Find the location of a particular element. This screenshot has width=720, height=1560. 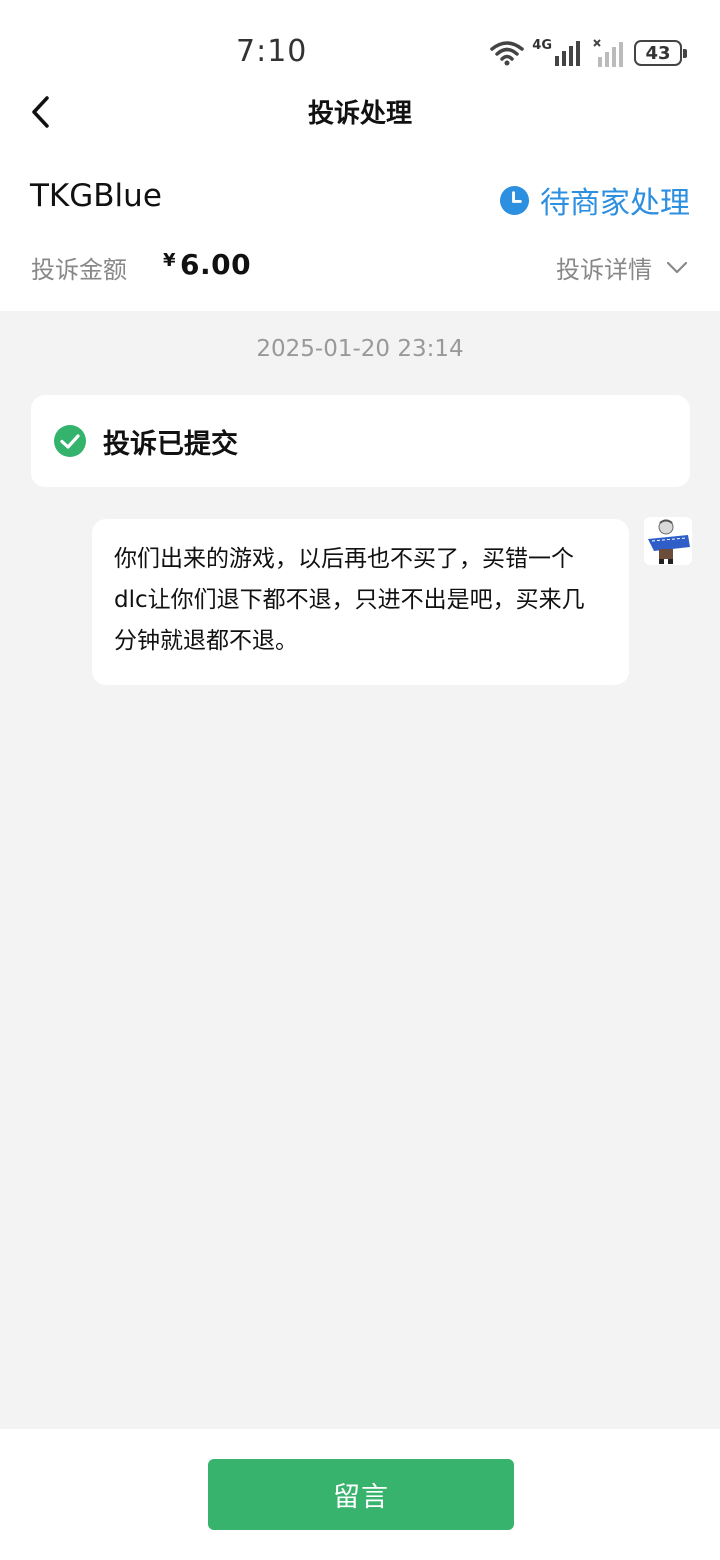

avatar is located at coordinates (668, 541).